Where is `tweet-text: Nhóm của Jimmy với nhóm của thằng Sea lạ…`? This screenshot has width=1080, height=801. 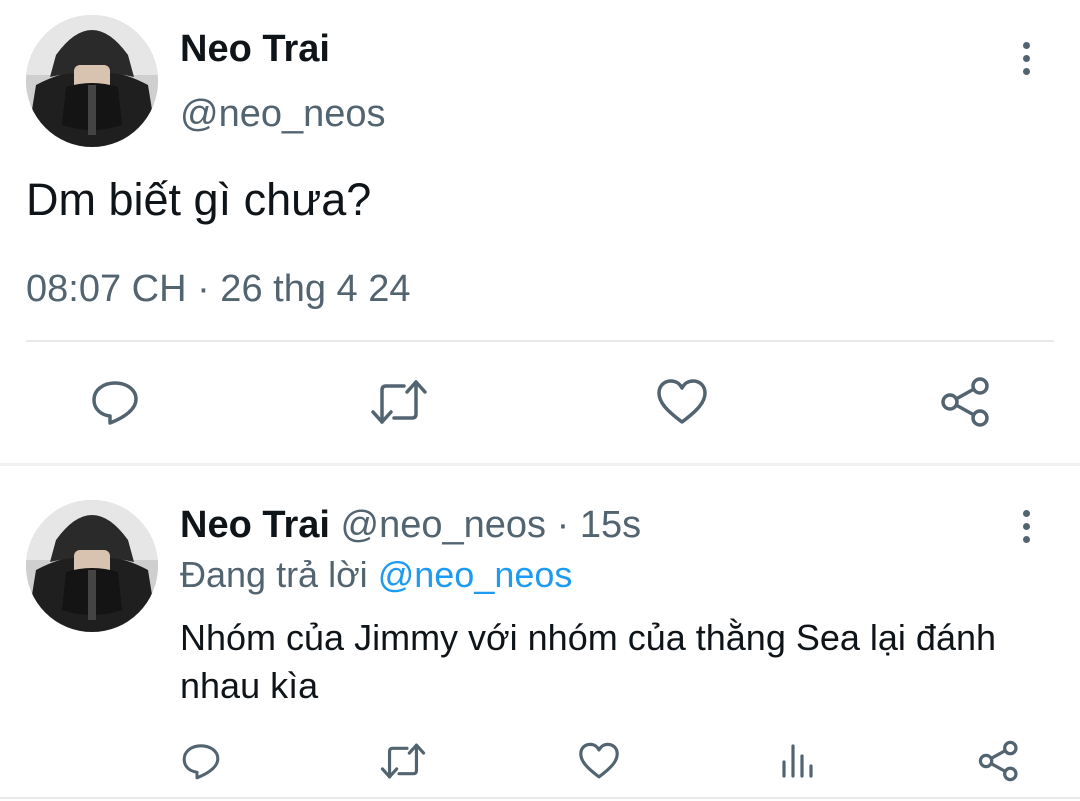 tweet-text: Nhóm của Jimmy với nhóm của thằng Sea lạ… is located at coordinates (588, 661).